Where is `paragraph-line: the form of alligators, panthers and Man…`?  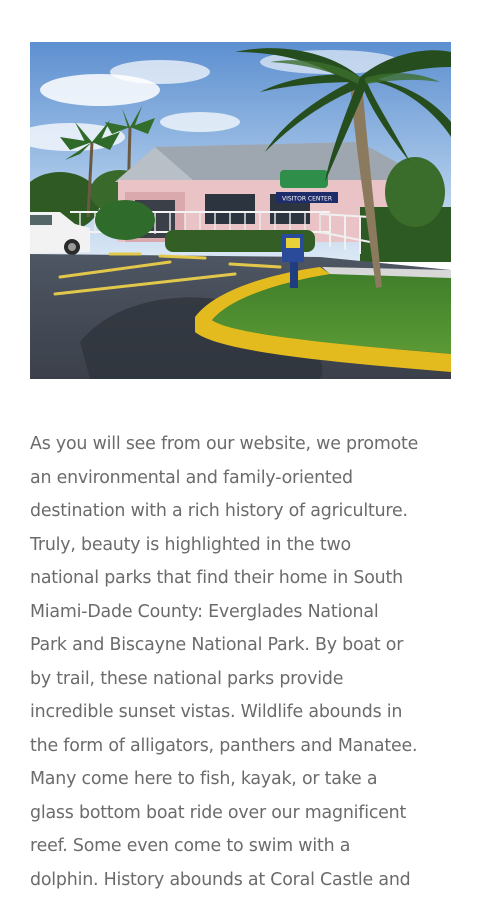
paragraph-line: the form of alligators, panthers and Man… is located at coordinates (224, 745).